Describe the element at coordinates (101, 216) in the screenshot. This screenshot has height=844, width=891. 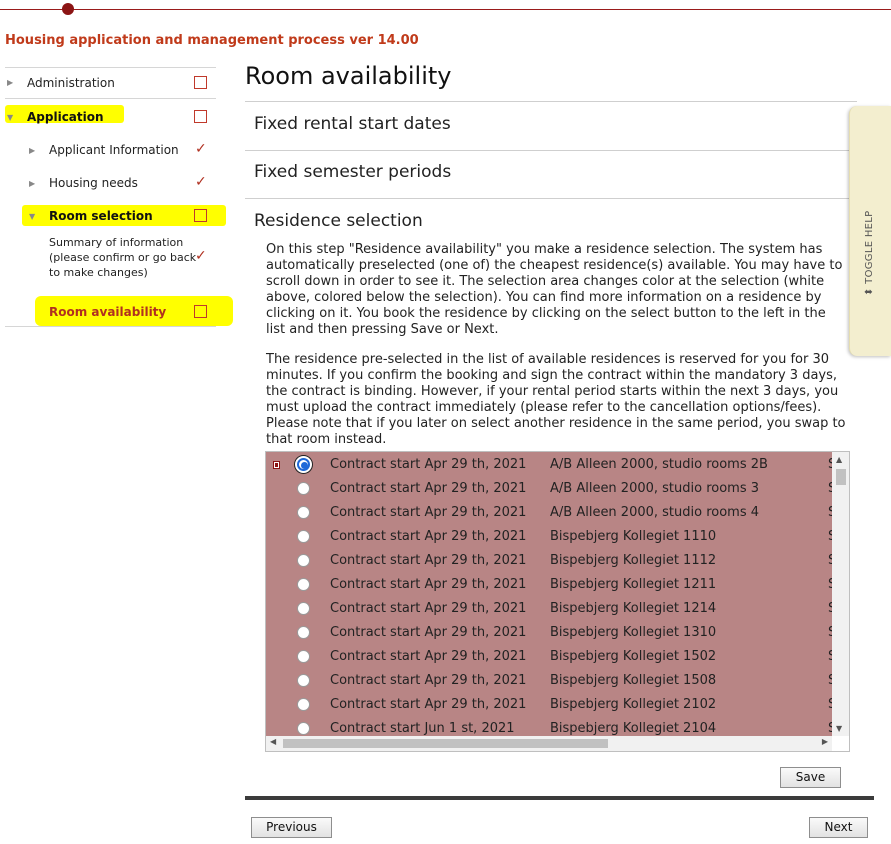
I see `sidebar-item-room-selection: Room selection` at that location.